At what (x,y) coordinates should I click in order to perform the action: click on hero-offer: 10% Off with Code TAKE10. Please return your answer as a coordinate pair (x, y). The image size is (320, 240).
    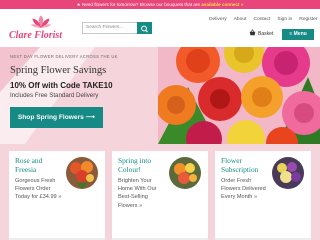
    Looking at the image, I should click on (61, 85).